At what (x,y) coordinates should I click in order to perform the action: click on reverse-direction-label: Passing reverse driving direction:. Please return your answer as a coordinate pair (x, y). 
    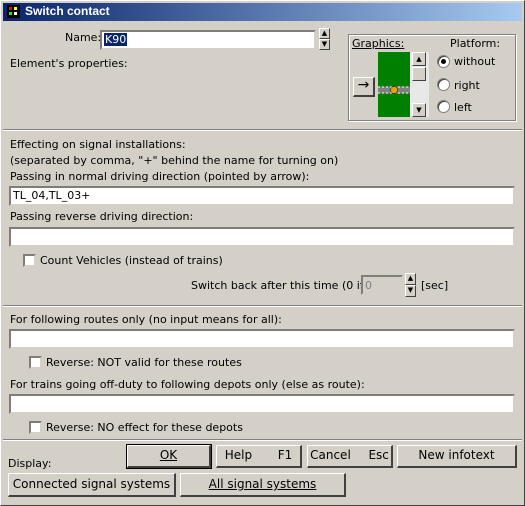
    Looking at the image, I should click on (102, 216).